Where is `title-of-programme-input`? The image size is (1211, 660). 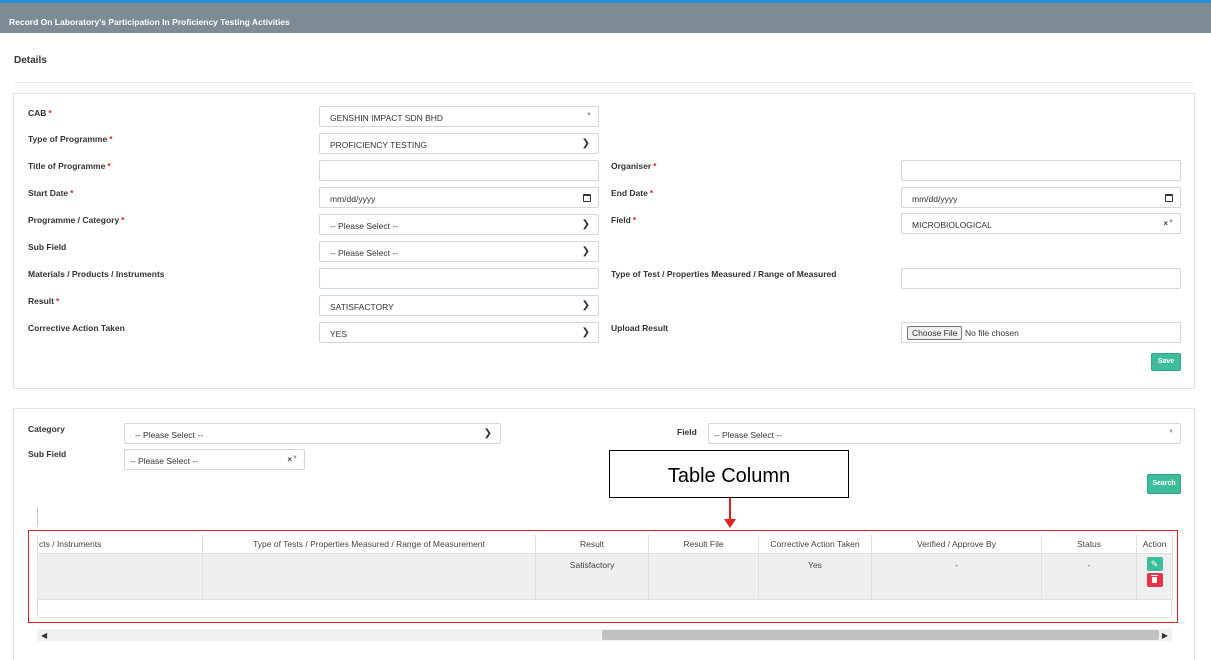 title-of-programme-input is located at coordinates (459, 170).